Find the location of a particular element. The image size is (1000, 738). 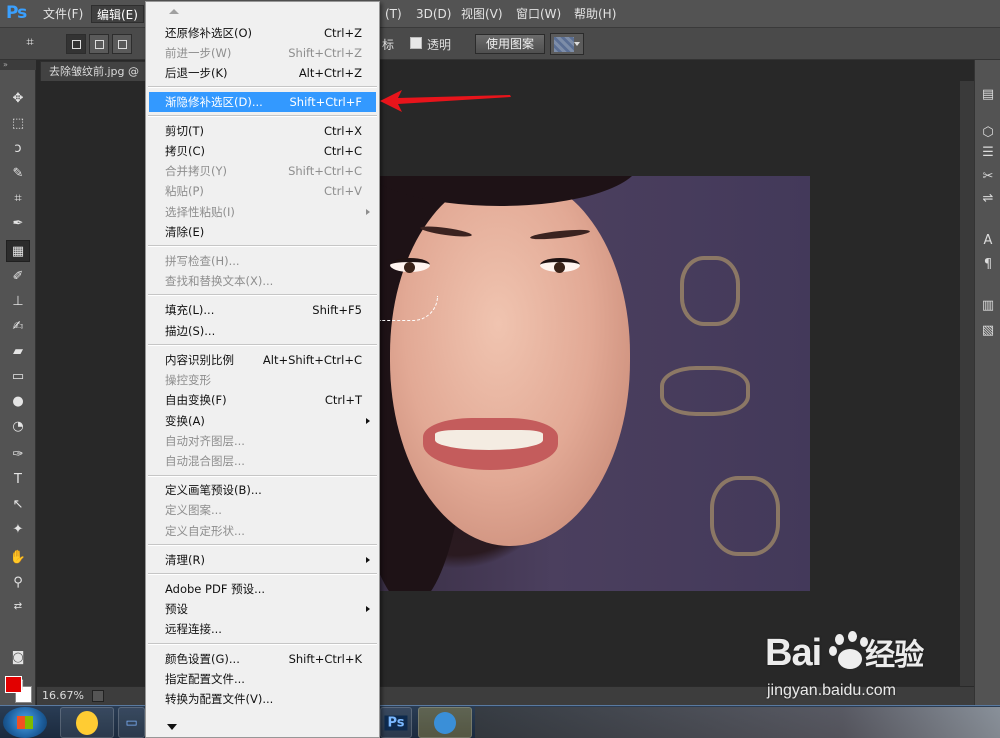

menu-item-presets: 预设 is located at coordinates (262, 609).